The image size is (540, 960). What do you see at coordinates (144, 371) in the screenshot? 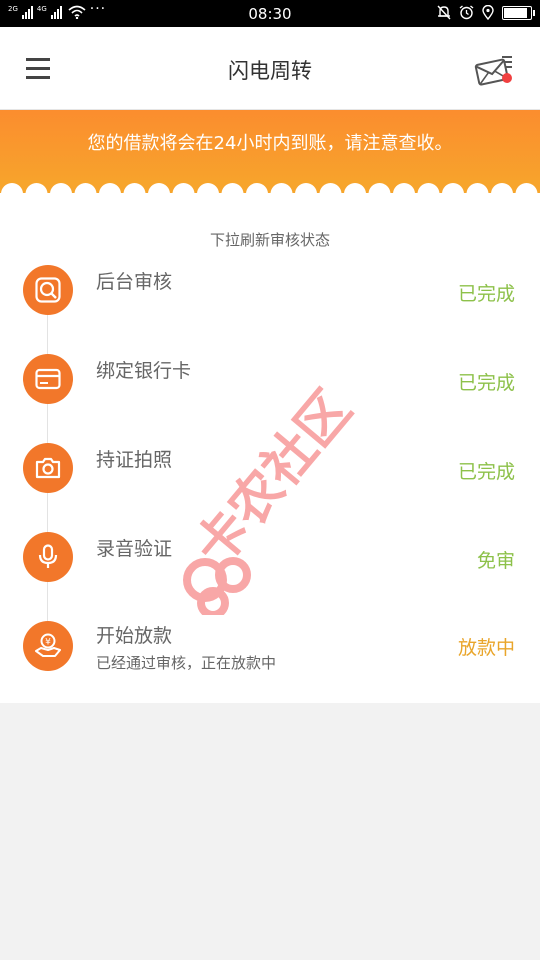
I see `step-title: 绑定银行卡` at bounding box center [144, 371].